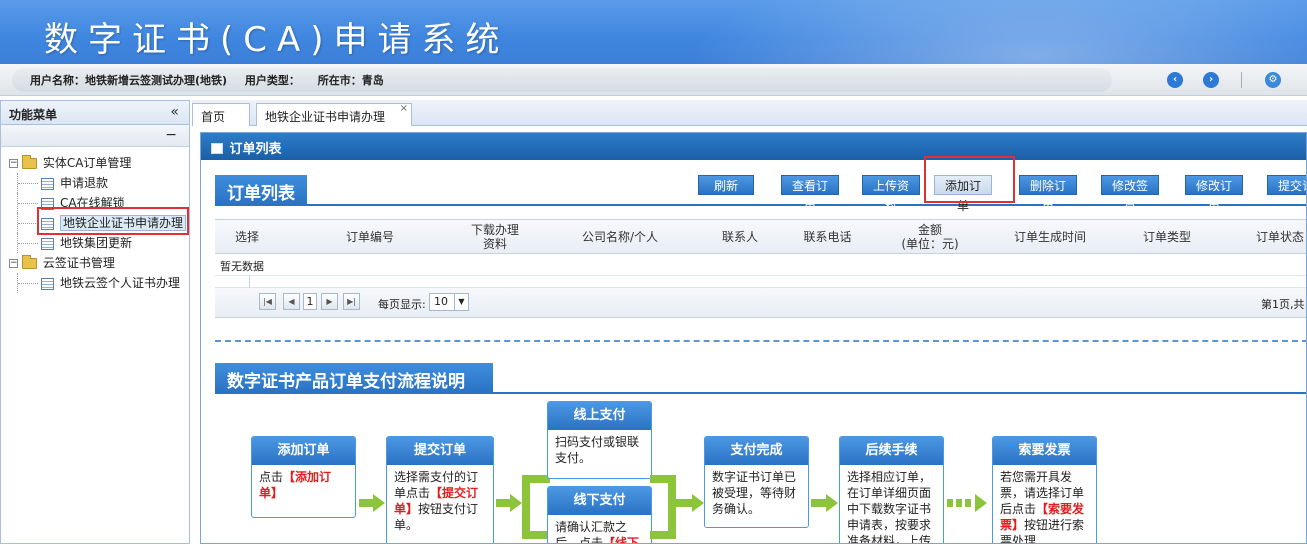 Image resolution: width=1307 pixels, height=544 pixels. What do you see at coordinates (247, 237) in the screenshot?
I see `col-select: 选择` at bounding box center [247, 237].